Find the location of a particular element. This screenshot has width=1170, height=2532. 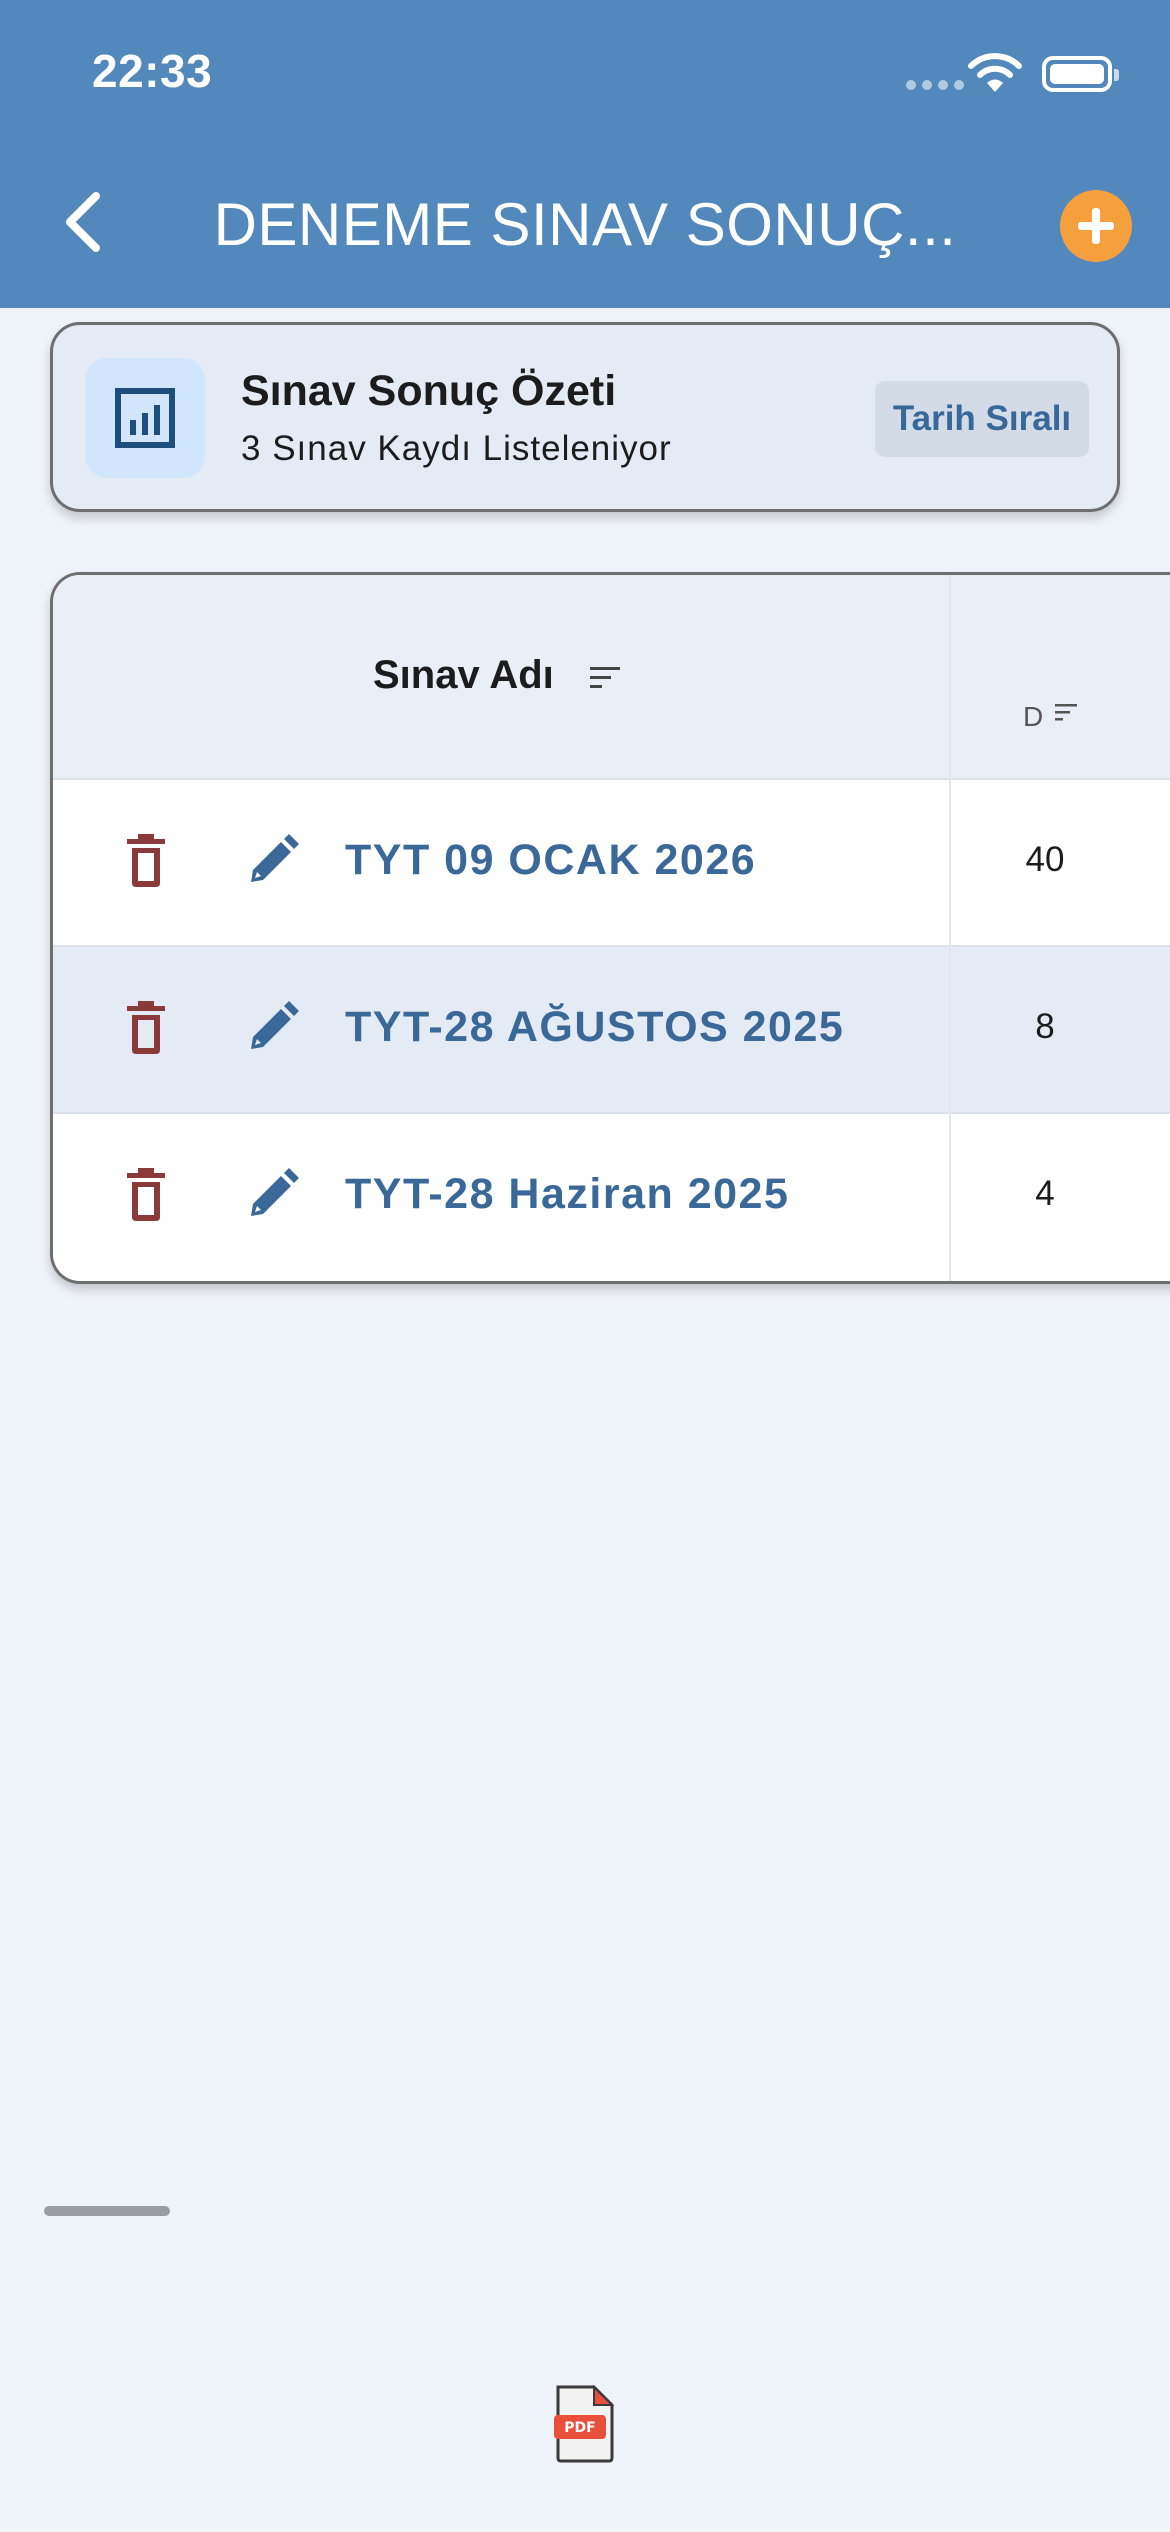

table-header: Sınav Adı D is located at coordinates (611, 677).